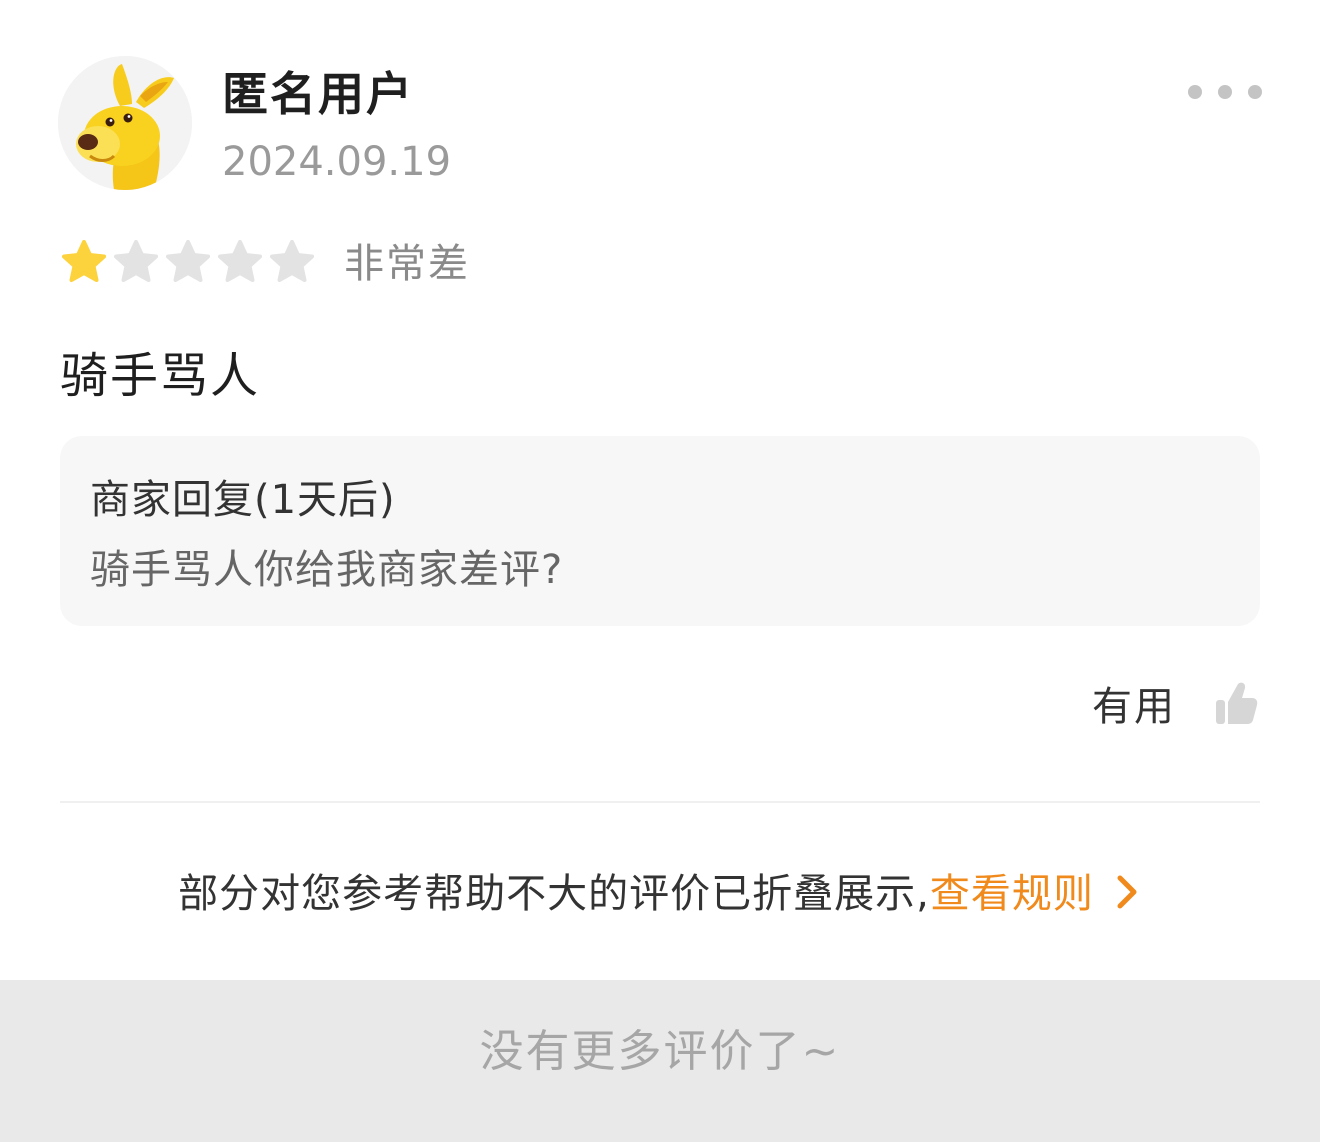 Image resolution: width=1320 pixels, height=1142 pixels. I want to click on username: 匿名用户, so click(318, 94).